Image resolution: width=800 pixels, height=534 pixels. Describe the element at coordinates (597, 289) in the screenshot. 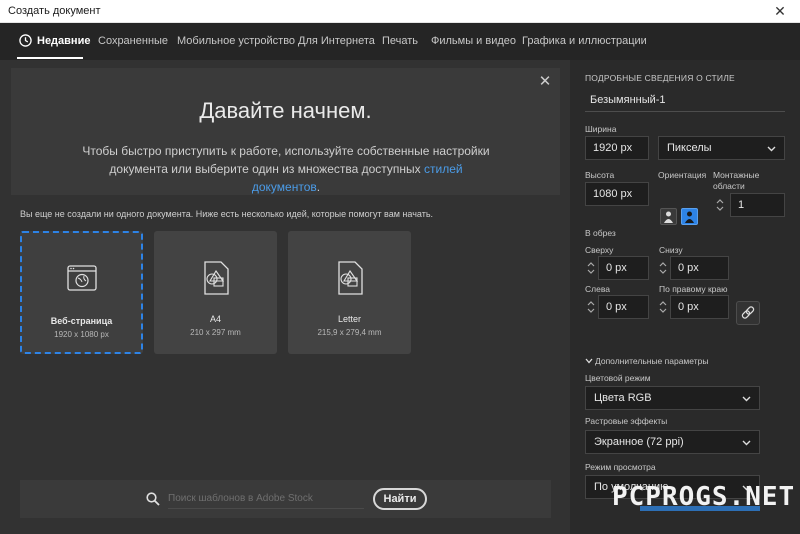

I see `bleed-left-label: Слева` at that location.